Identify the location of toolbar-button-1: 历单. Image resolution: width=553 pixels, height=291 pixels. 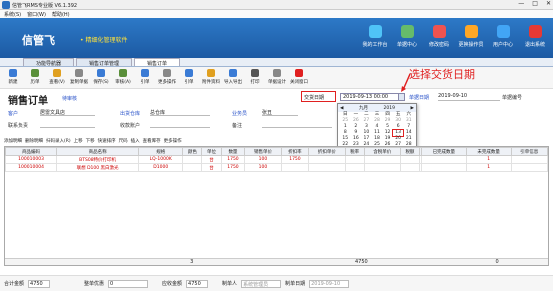
(35, 77).